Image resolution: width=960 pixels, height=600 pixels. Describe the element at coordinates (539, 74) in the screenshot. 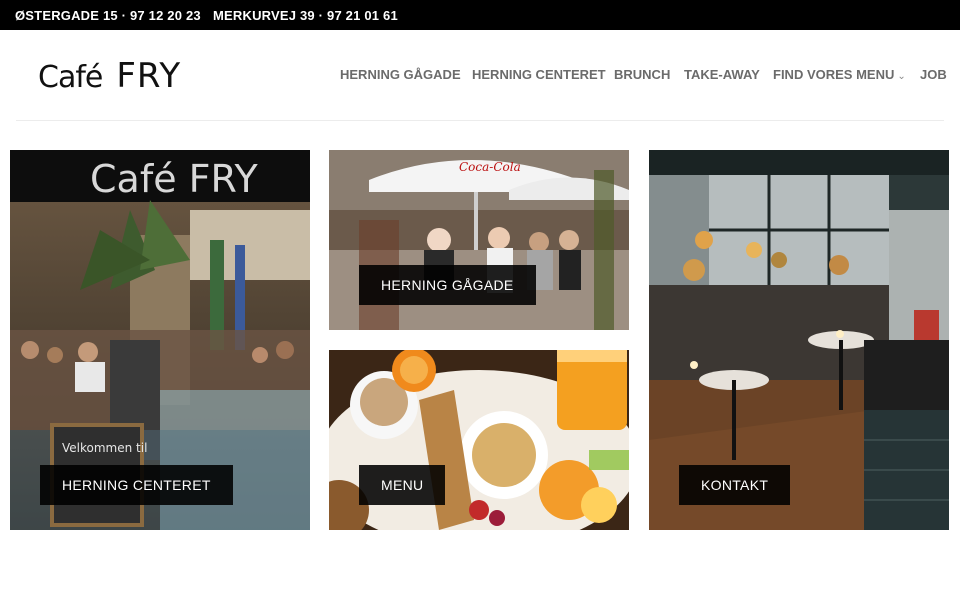

I see `nav-item-herning-centeret: HERNING CENTERET` at that location.